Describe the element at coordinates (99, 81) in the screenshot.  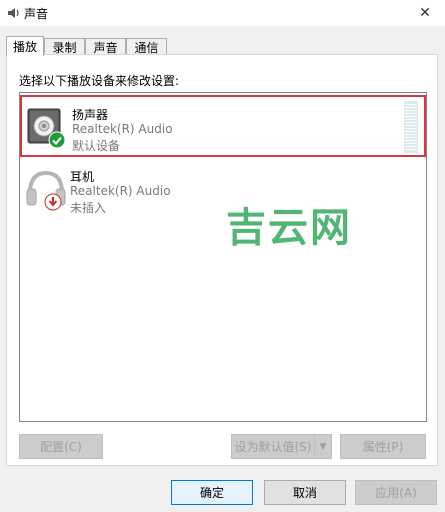
I see `instruction-text: 选择以下播放设备来修改设置:` at that location.